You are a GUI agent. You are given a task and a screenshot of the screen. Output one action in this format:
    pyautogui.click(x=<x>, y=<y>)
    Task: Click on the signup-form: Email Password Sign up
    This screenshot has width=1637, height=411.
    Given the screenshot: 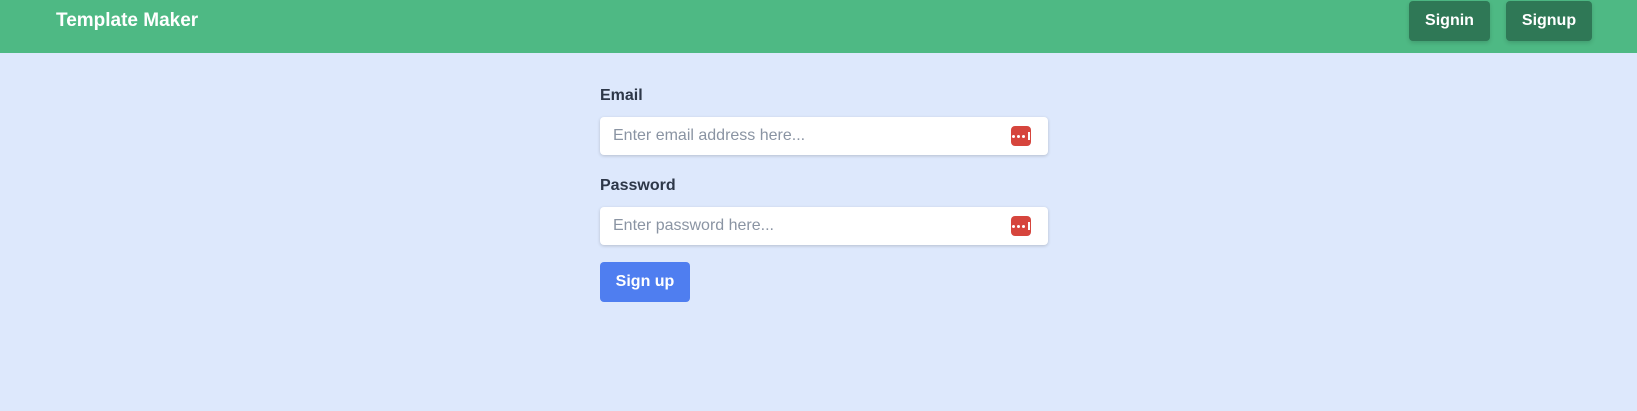 What is the action you would take?
    pyautogui.click(x=824, y=194)
    